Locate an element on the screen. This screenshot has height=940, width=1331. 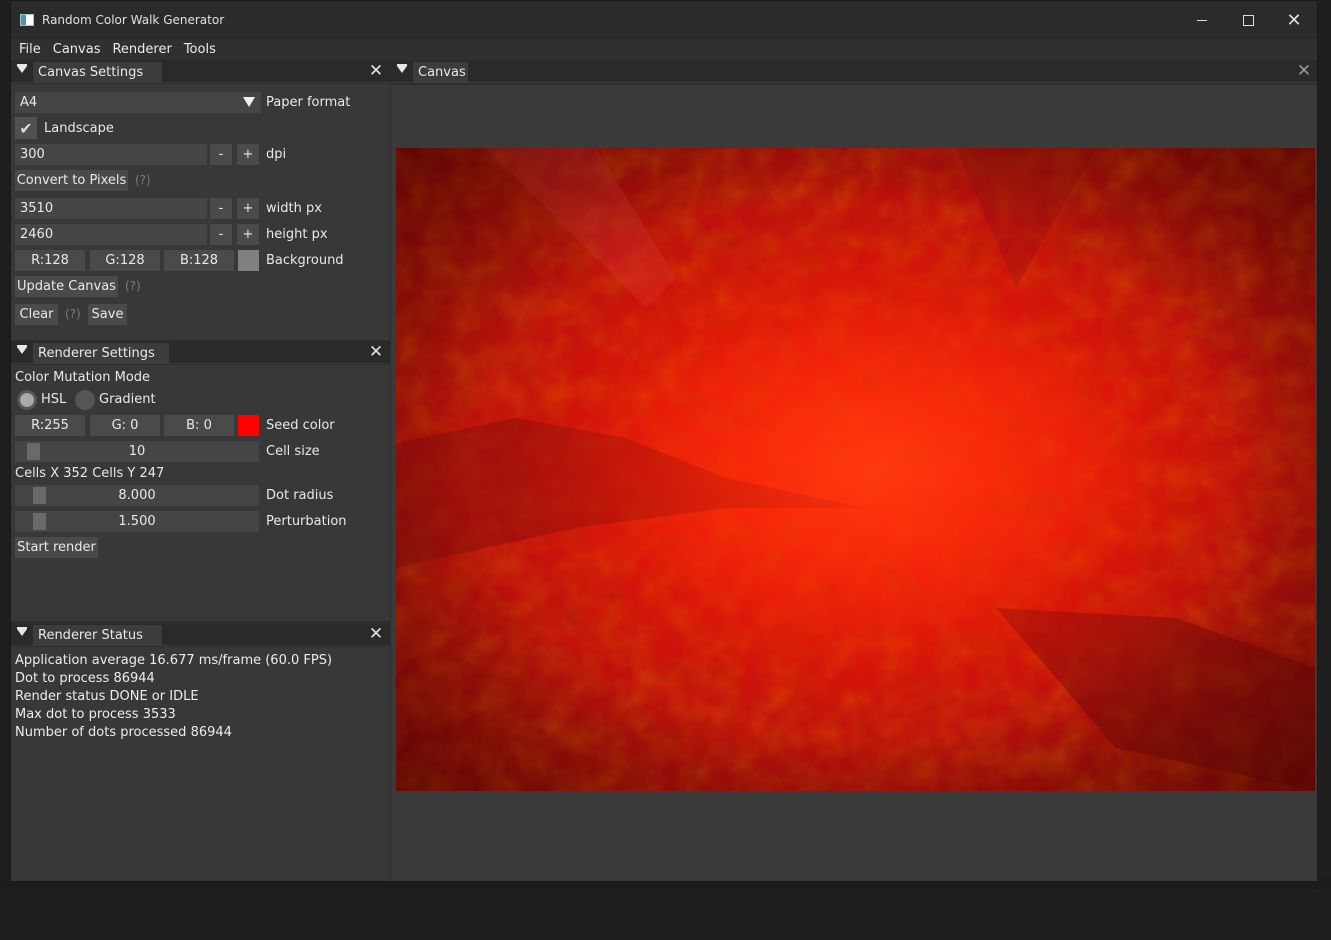
window-controls: ✕ is located at coordinates (1248, 20).